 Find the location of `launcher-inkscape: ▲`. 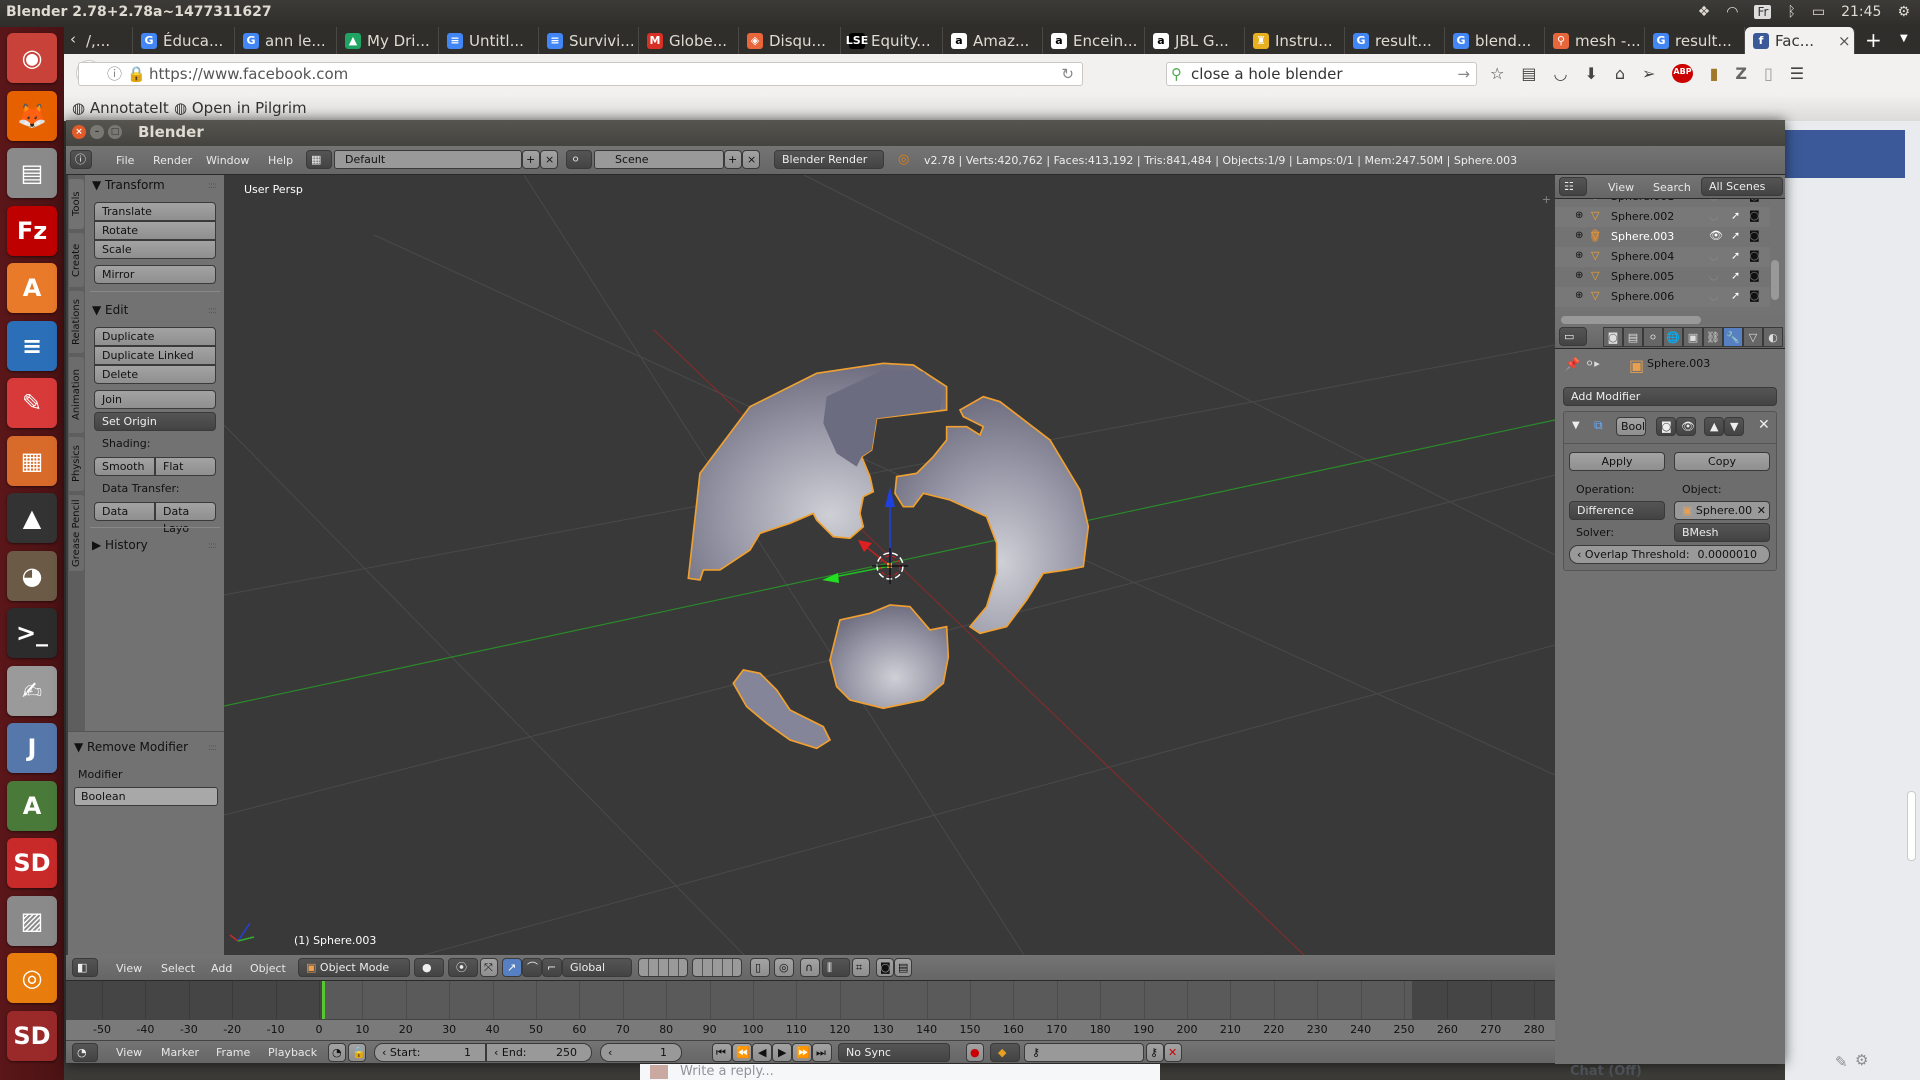

launcher-inkscape: ▲ is located at coordinates (32, 518).